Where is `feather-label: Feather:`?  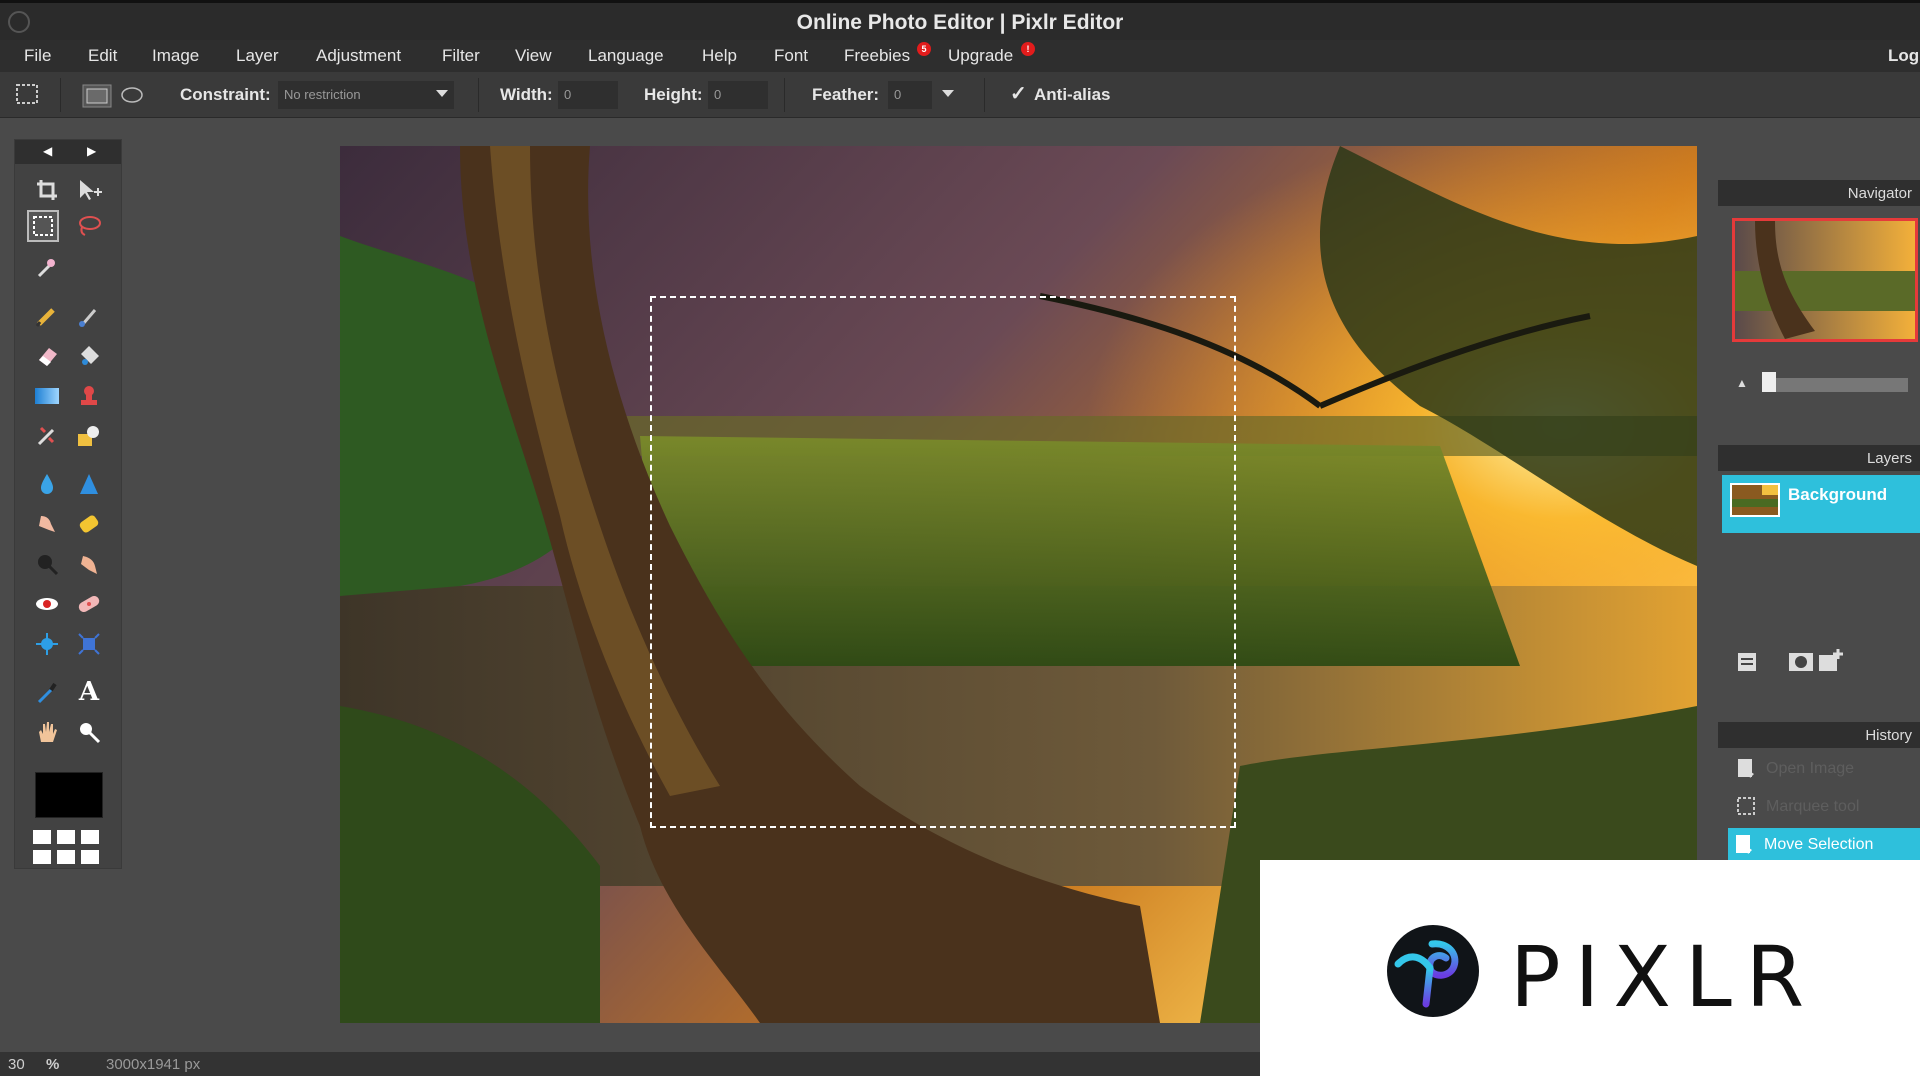
feather-label: Feather: is located at coordinates (846, 94).